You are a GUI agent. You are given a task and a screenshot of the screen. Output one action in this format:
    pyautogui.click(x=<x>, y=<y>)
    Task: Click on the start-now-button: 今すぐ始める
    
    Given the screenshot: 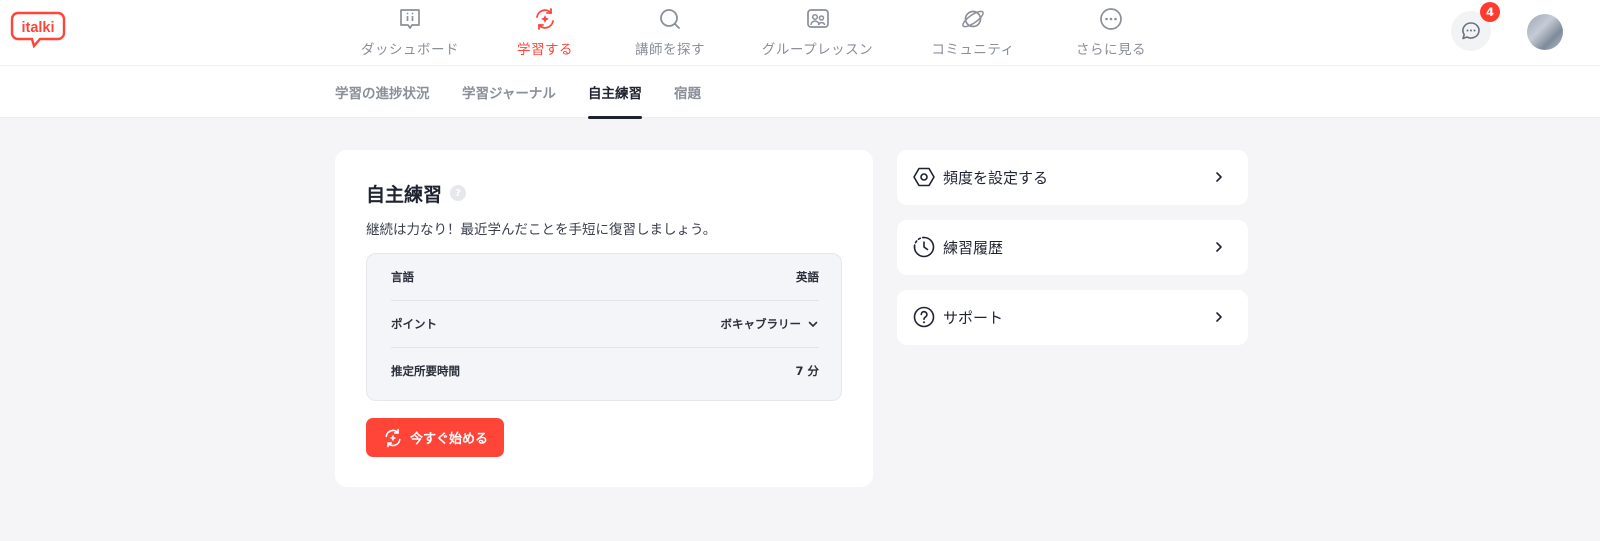 What is the action you would take?
    pyautogui.click(x=435, y=437)
    